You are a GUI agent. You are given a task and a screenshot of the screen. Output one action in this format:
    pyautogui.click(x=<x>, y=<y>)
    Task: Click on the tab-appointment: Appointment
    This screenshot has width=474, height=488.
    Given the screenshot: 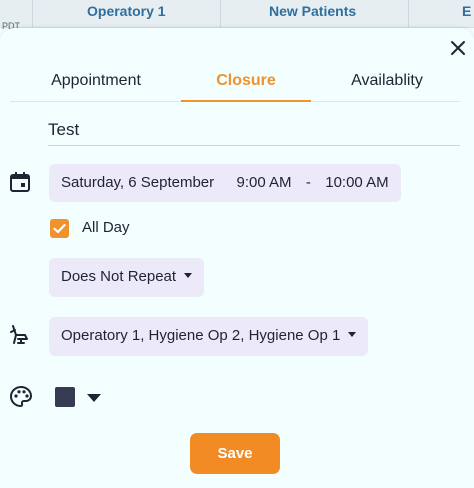 What is the action you would take?
    pyautogui.click(x=96, y=85)
    